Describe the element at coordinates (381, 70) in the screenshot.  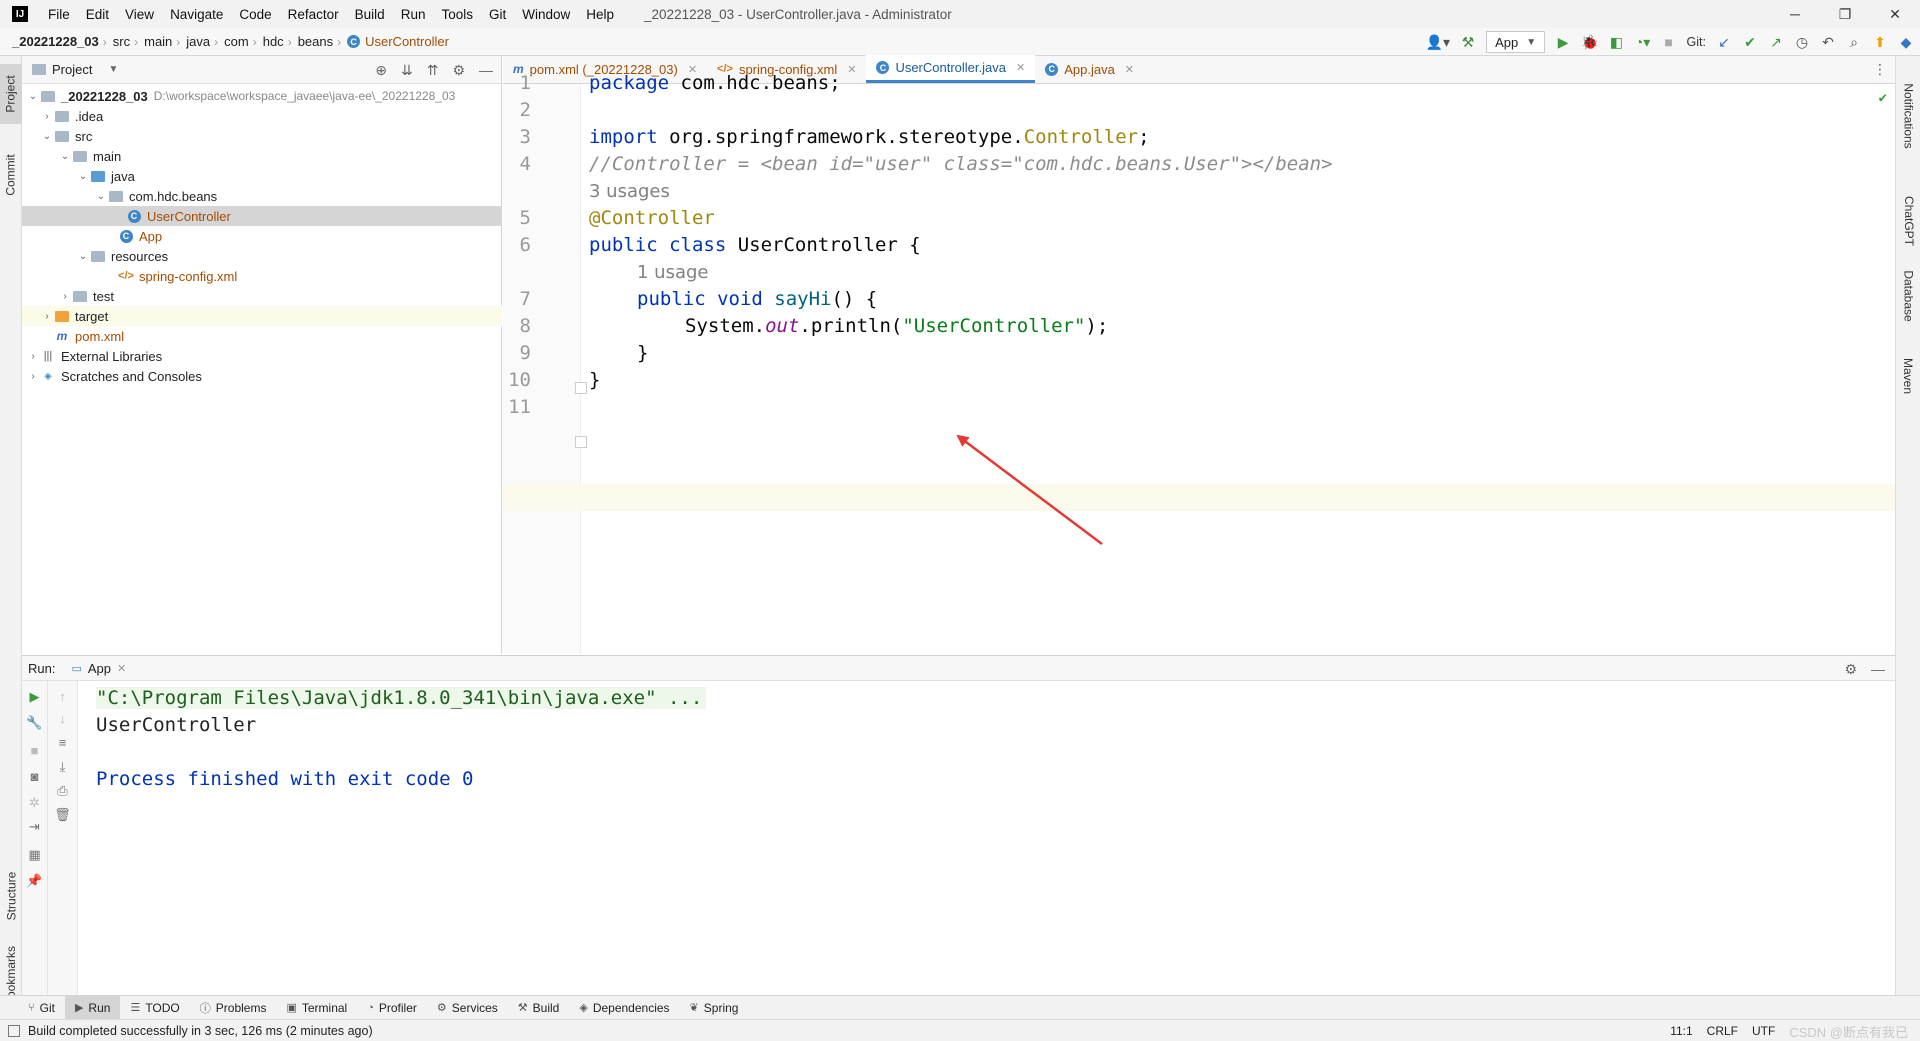
I see `locate-icon: ⊕` at that location.